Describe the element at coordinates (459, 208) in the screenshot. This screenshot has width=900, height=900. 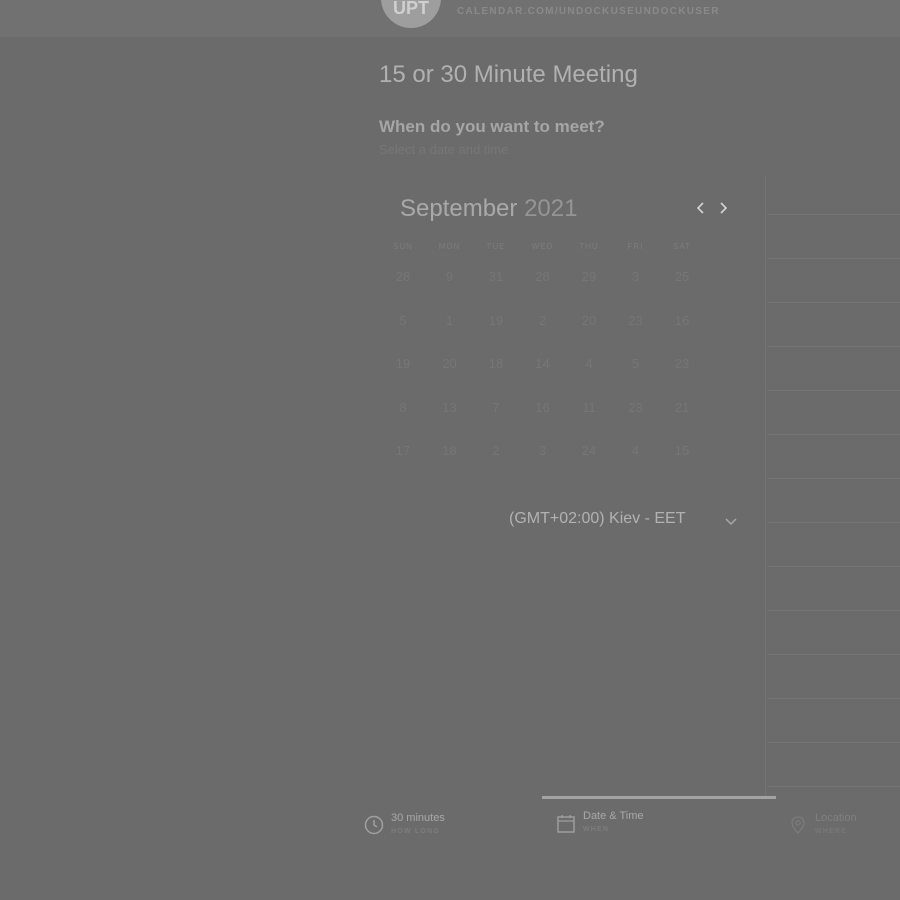
I see `month-label: September` at that location.